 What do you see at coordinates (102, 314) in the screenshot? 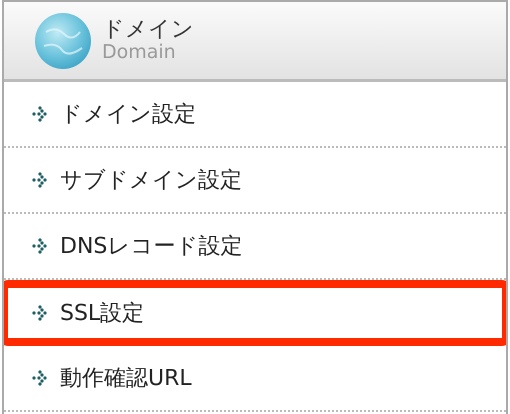
I see `menu-item-label: SSL設定` at bounding box center [102, 314].